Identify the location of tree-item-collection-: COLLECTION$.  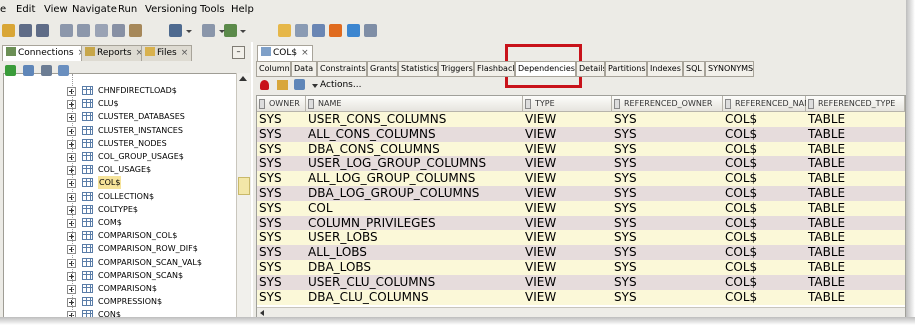
(120, 196).